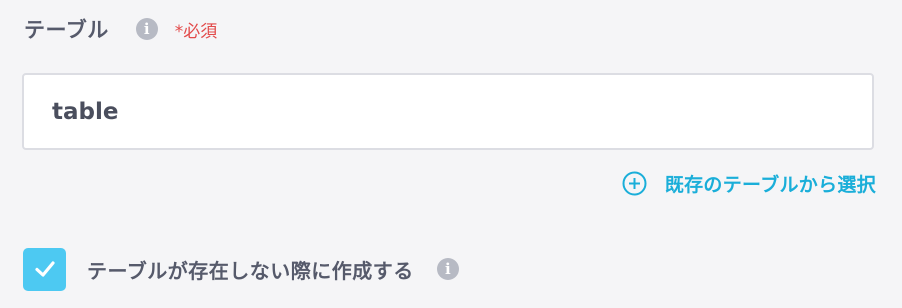  What do you see at coordinates (770, 184) in the screenshot?
I see `select-existing-label: 既存のテーブルから選択` at bounding box center [770, 184].